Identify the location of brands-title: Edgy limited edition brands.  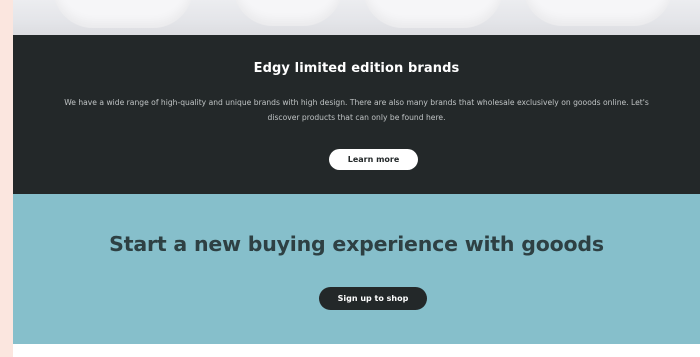
(356, 68).